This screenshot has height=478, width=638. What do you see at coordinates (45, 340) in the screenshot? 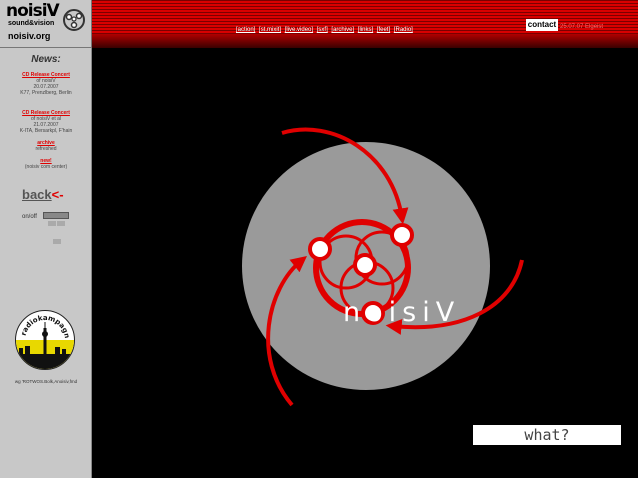
I see `radiokampagne-badge: radiokampagne.de` at bounding box center [45, 340].